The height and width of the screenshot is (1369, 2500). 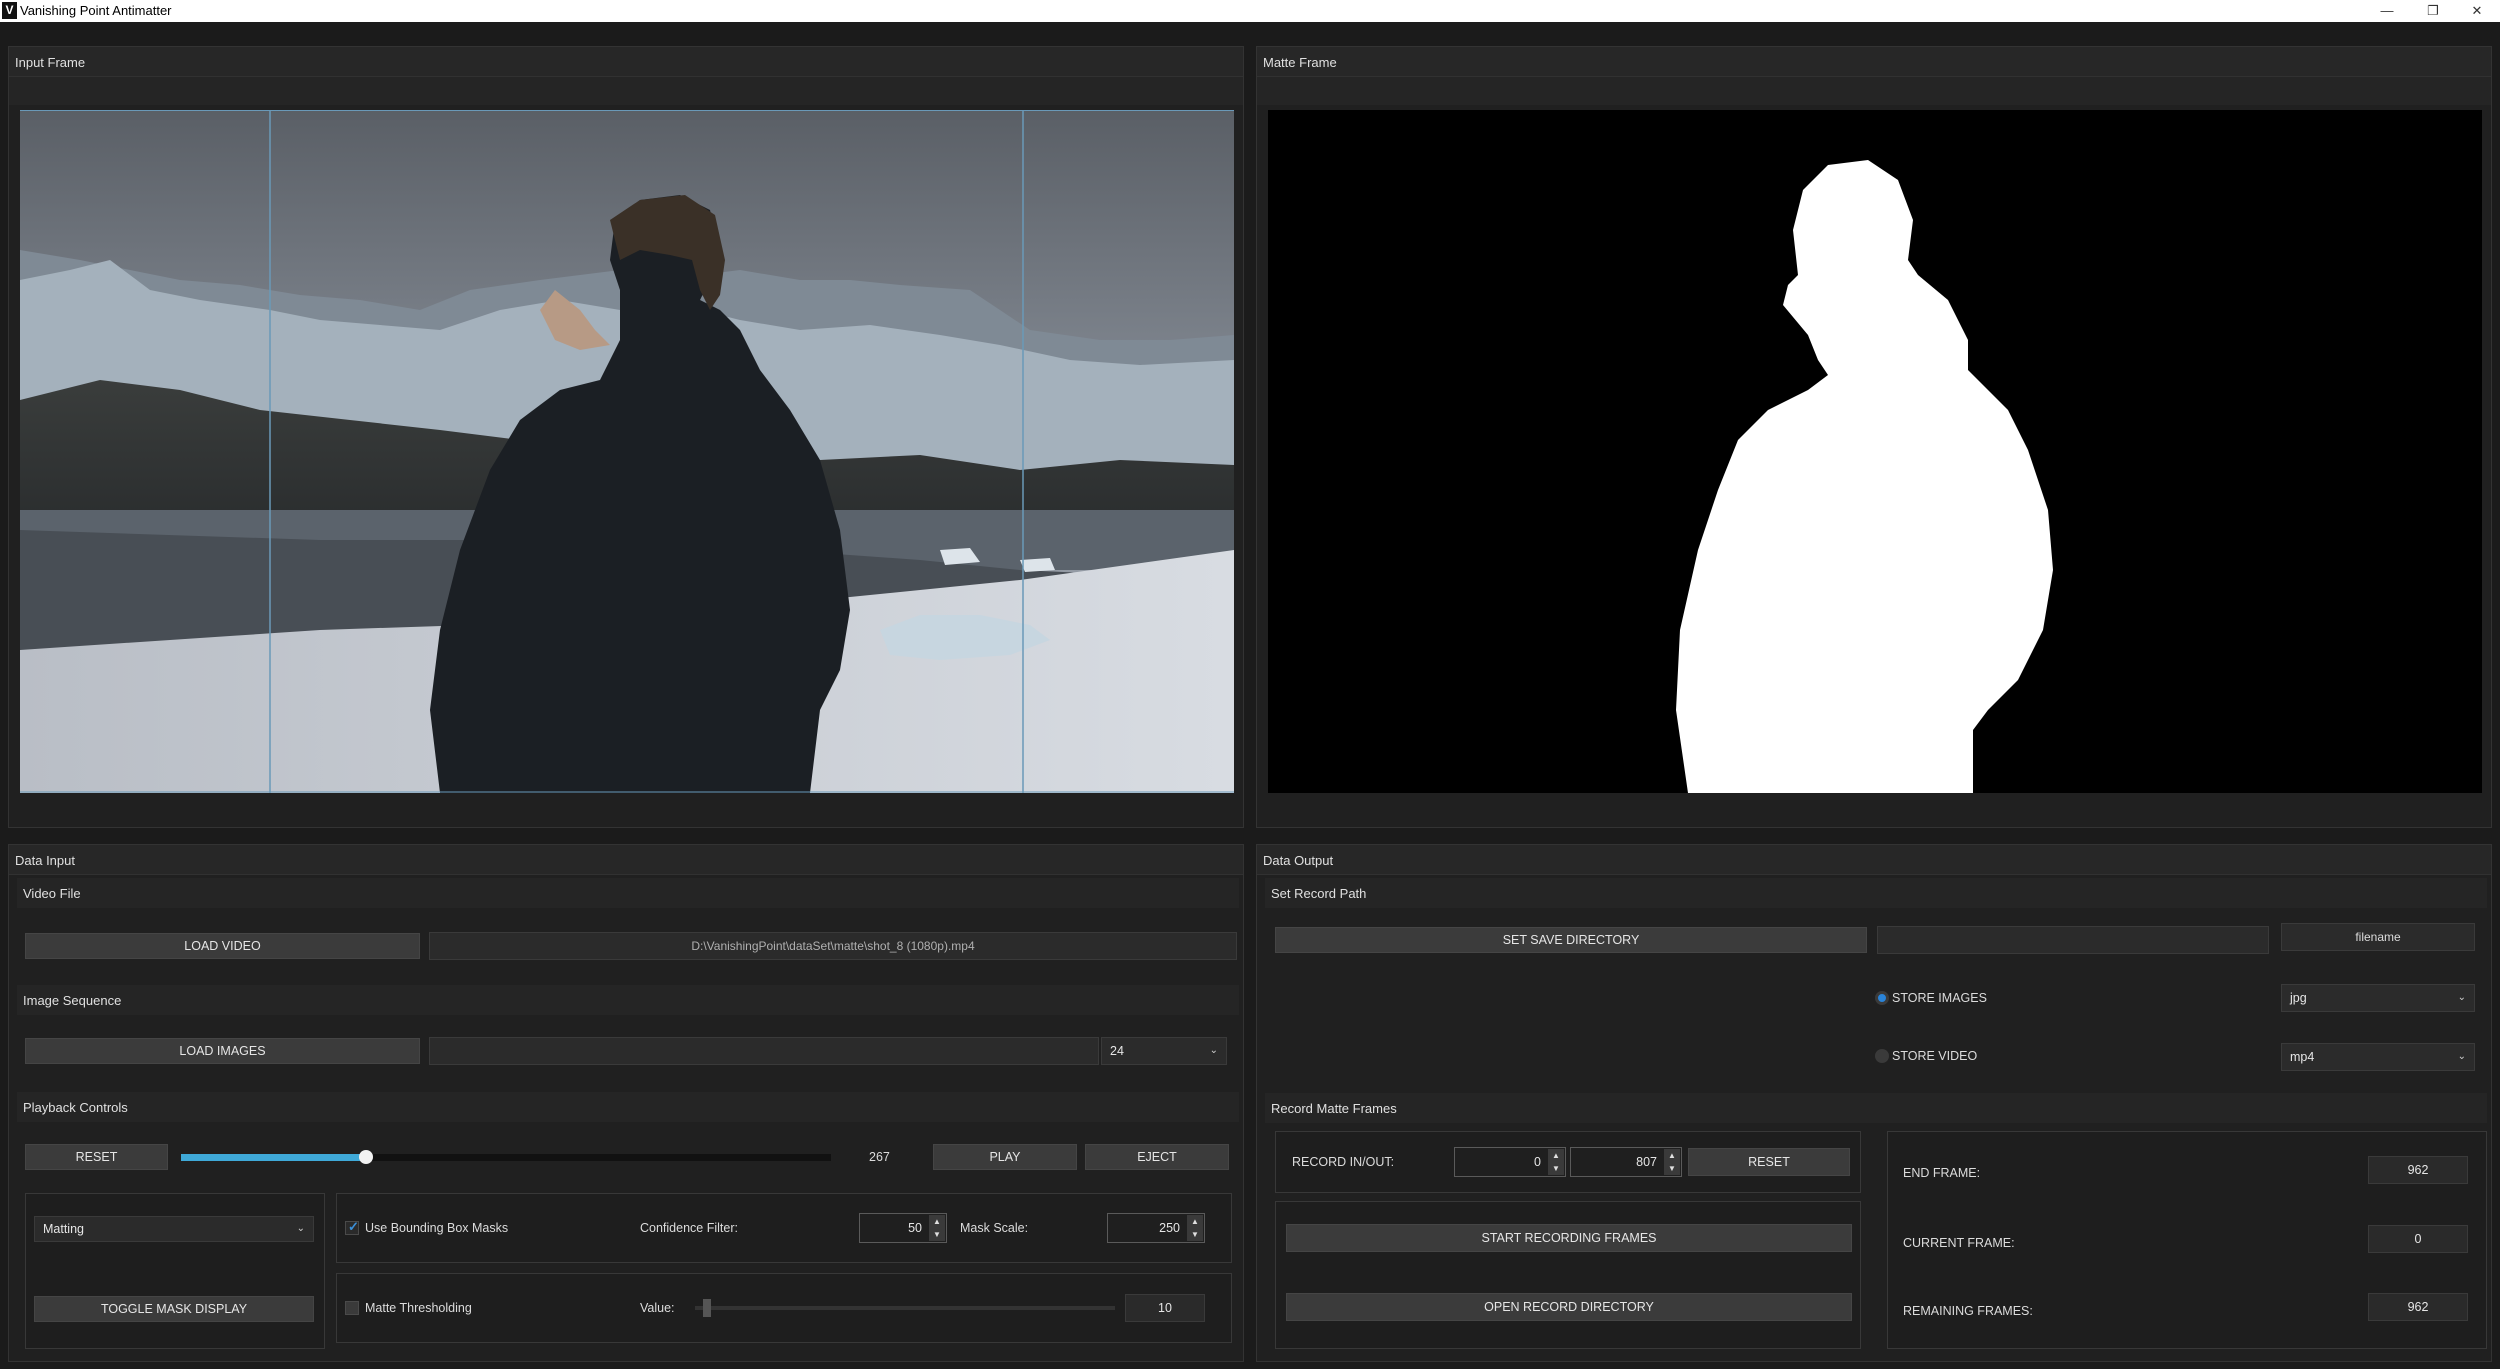 I want to click on matte-threshold-label: Matte Thresholding, so click(x=418, y=1308).